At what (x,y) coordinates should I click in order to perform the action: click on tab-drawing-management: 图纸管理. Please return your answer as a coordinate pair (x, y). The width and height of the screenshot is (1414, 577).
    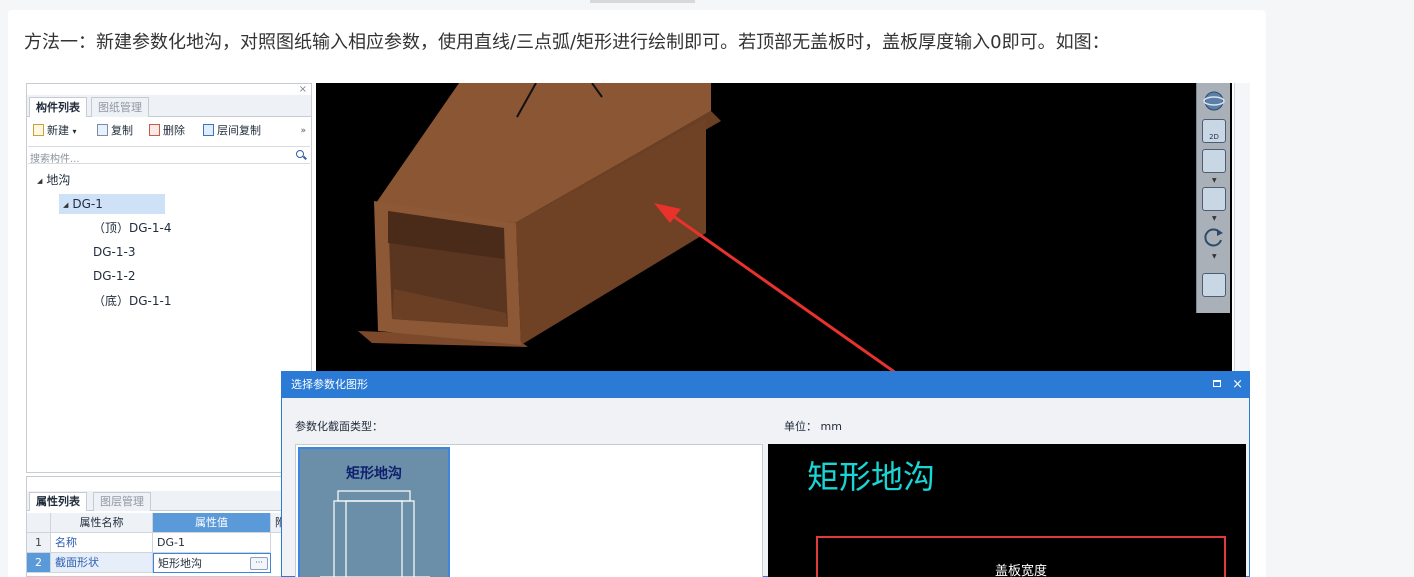
    Looking at the image, I should click on (120, 107).